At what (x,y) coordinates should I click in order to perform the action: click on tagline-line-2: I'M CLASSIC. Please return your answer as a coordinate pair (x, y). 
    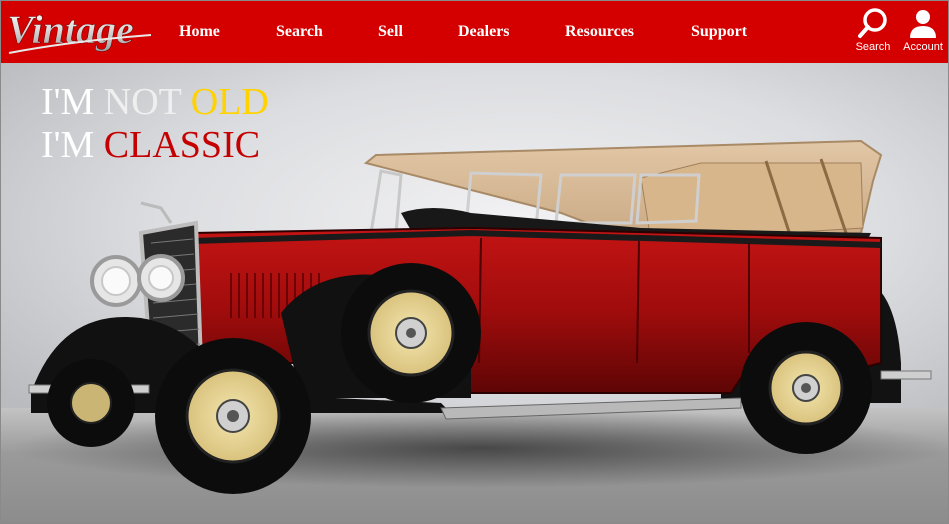
    Looking at the image, I should click on (155, 145).